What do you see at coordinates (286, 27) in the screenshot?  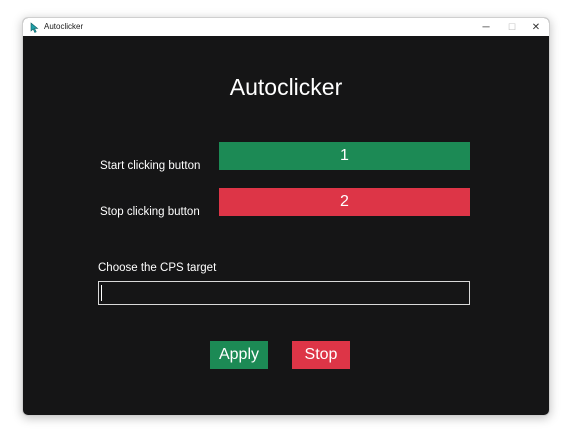 I see `title-bar: Autoclicker ─ ☐ ✕` at bounding box center [286, 27].